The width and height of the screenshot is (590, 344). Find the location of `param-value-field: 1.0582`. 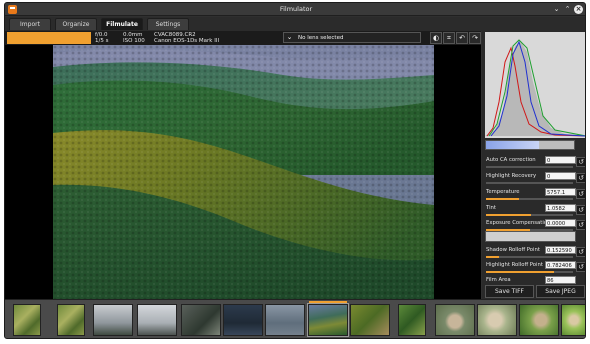

param-value-field: 1.0582 is located at coordinates (560, 208).